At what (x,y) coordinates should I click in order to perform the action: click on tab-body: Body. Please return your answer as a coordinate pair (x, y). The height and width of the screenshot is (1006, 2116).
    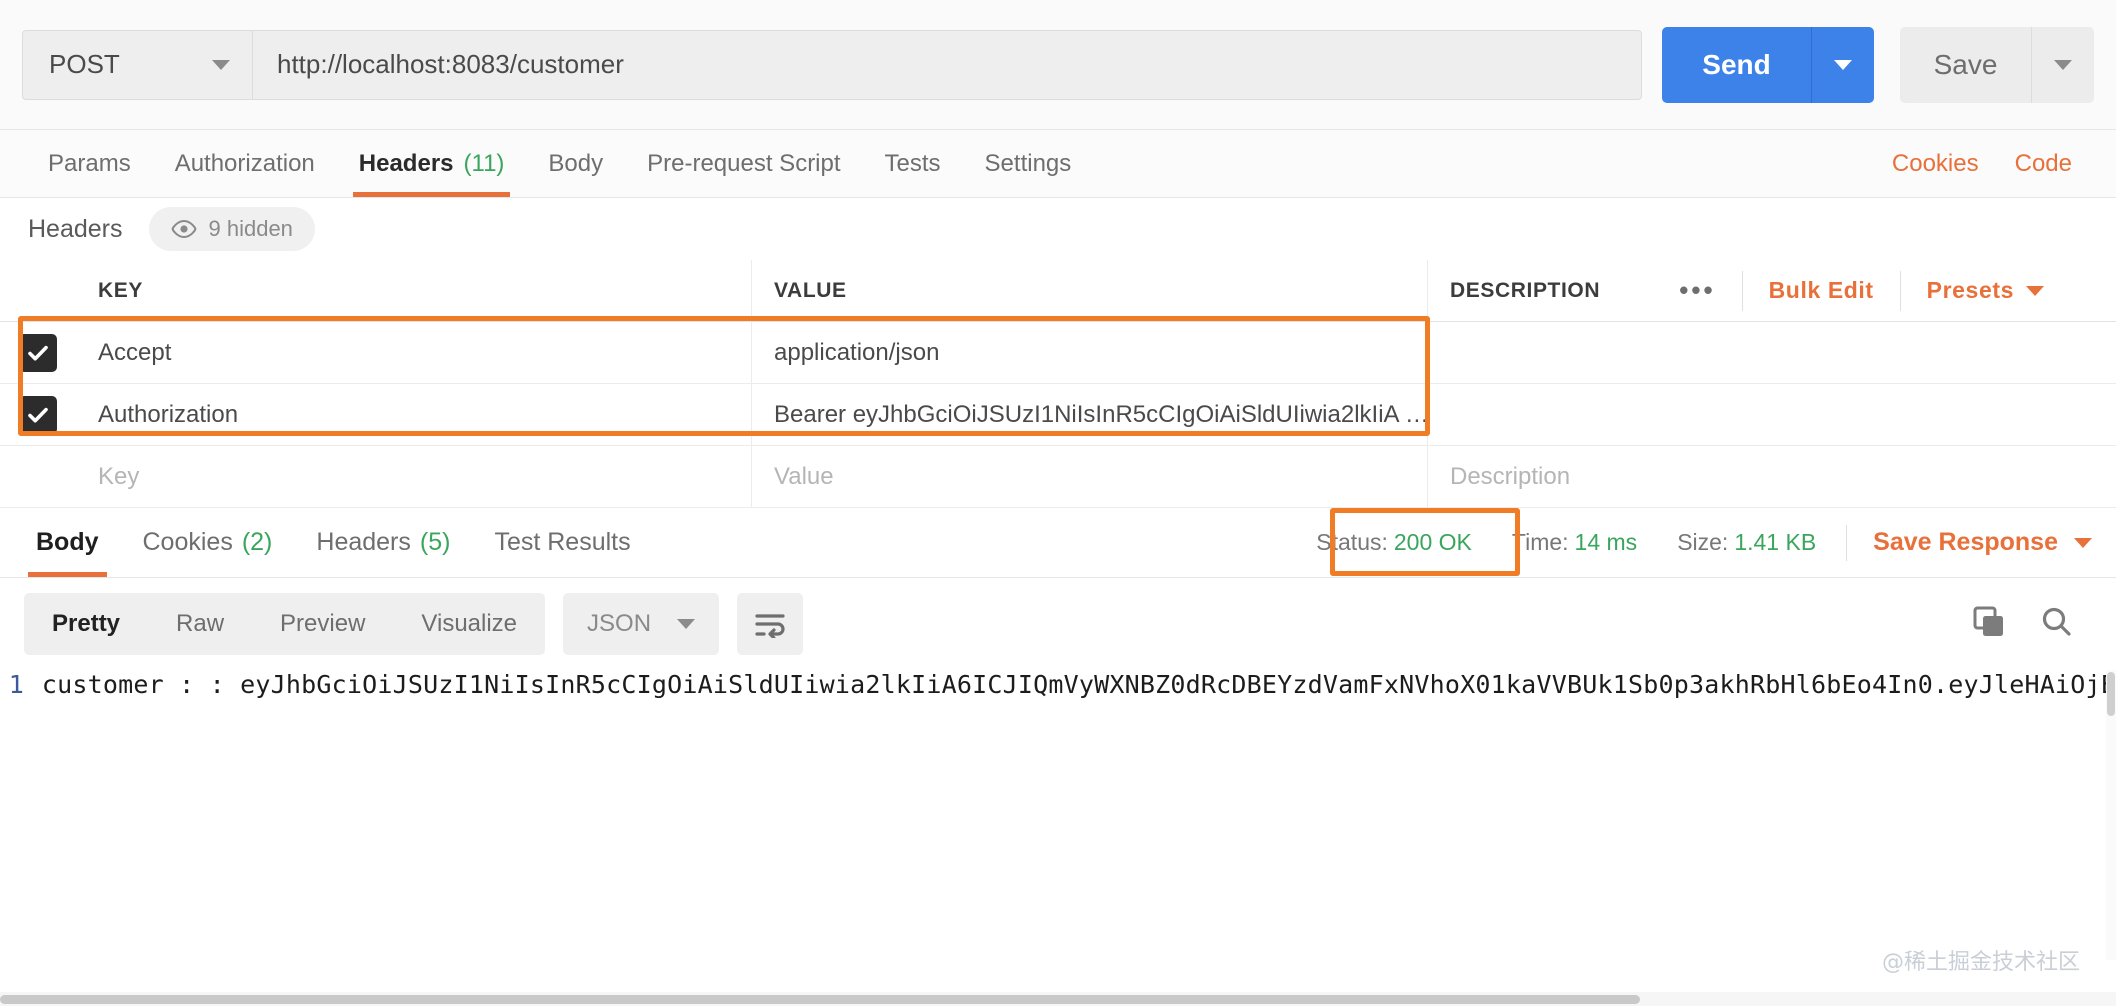
    Looking at the image, I should click on (575, 163).